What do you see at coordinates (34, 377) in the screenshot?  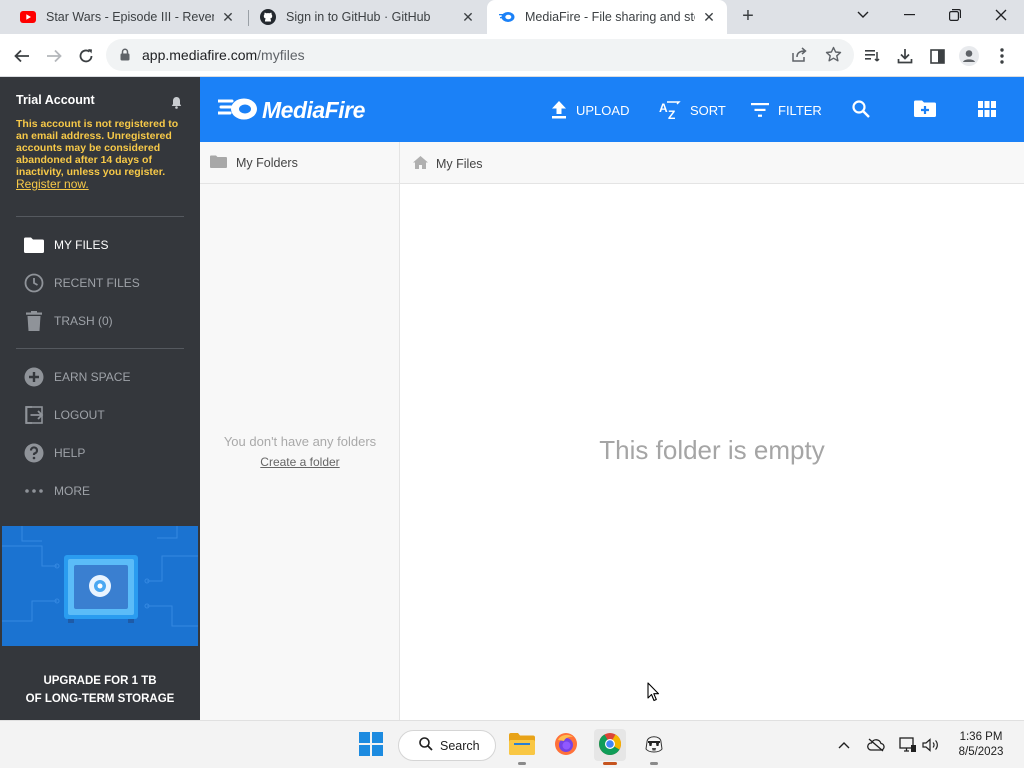 I see `plus-circle-icon` at bounding box center [34, 377].